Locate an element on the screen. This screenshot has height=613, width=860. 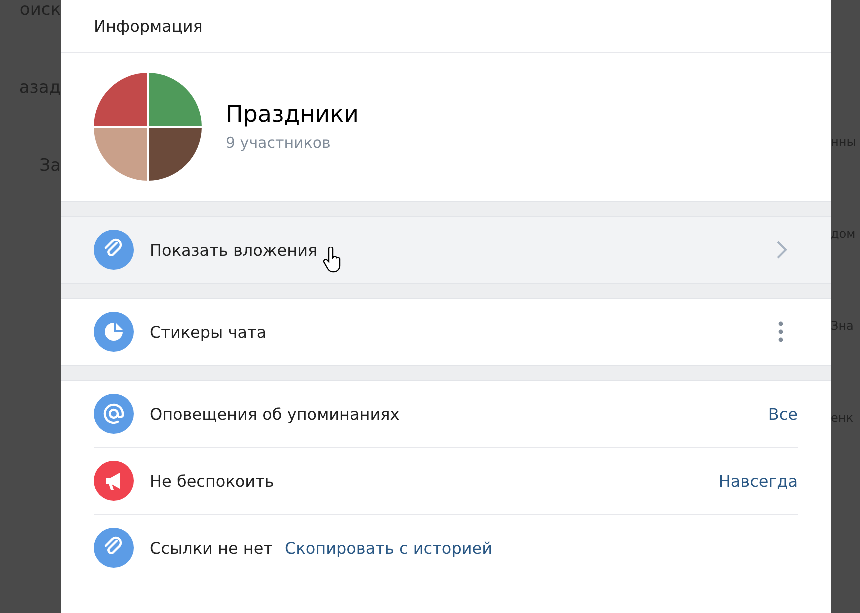
dialog-title: Информация is located at coordinates (446, 26).